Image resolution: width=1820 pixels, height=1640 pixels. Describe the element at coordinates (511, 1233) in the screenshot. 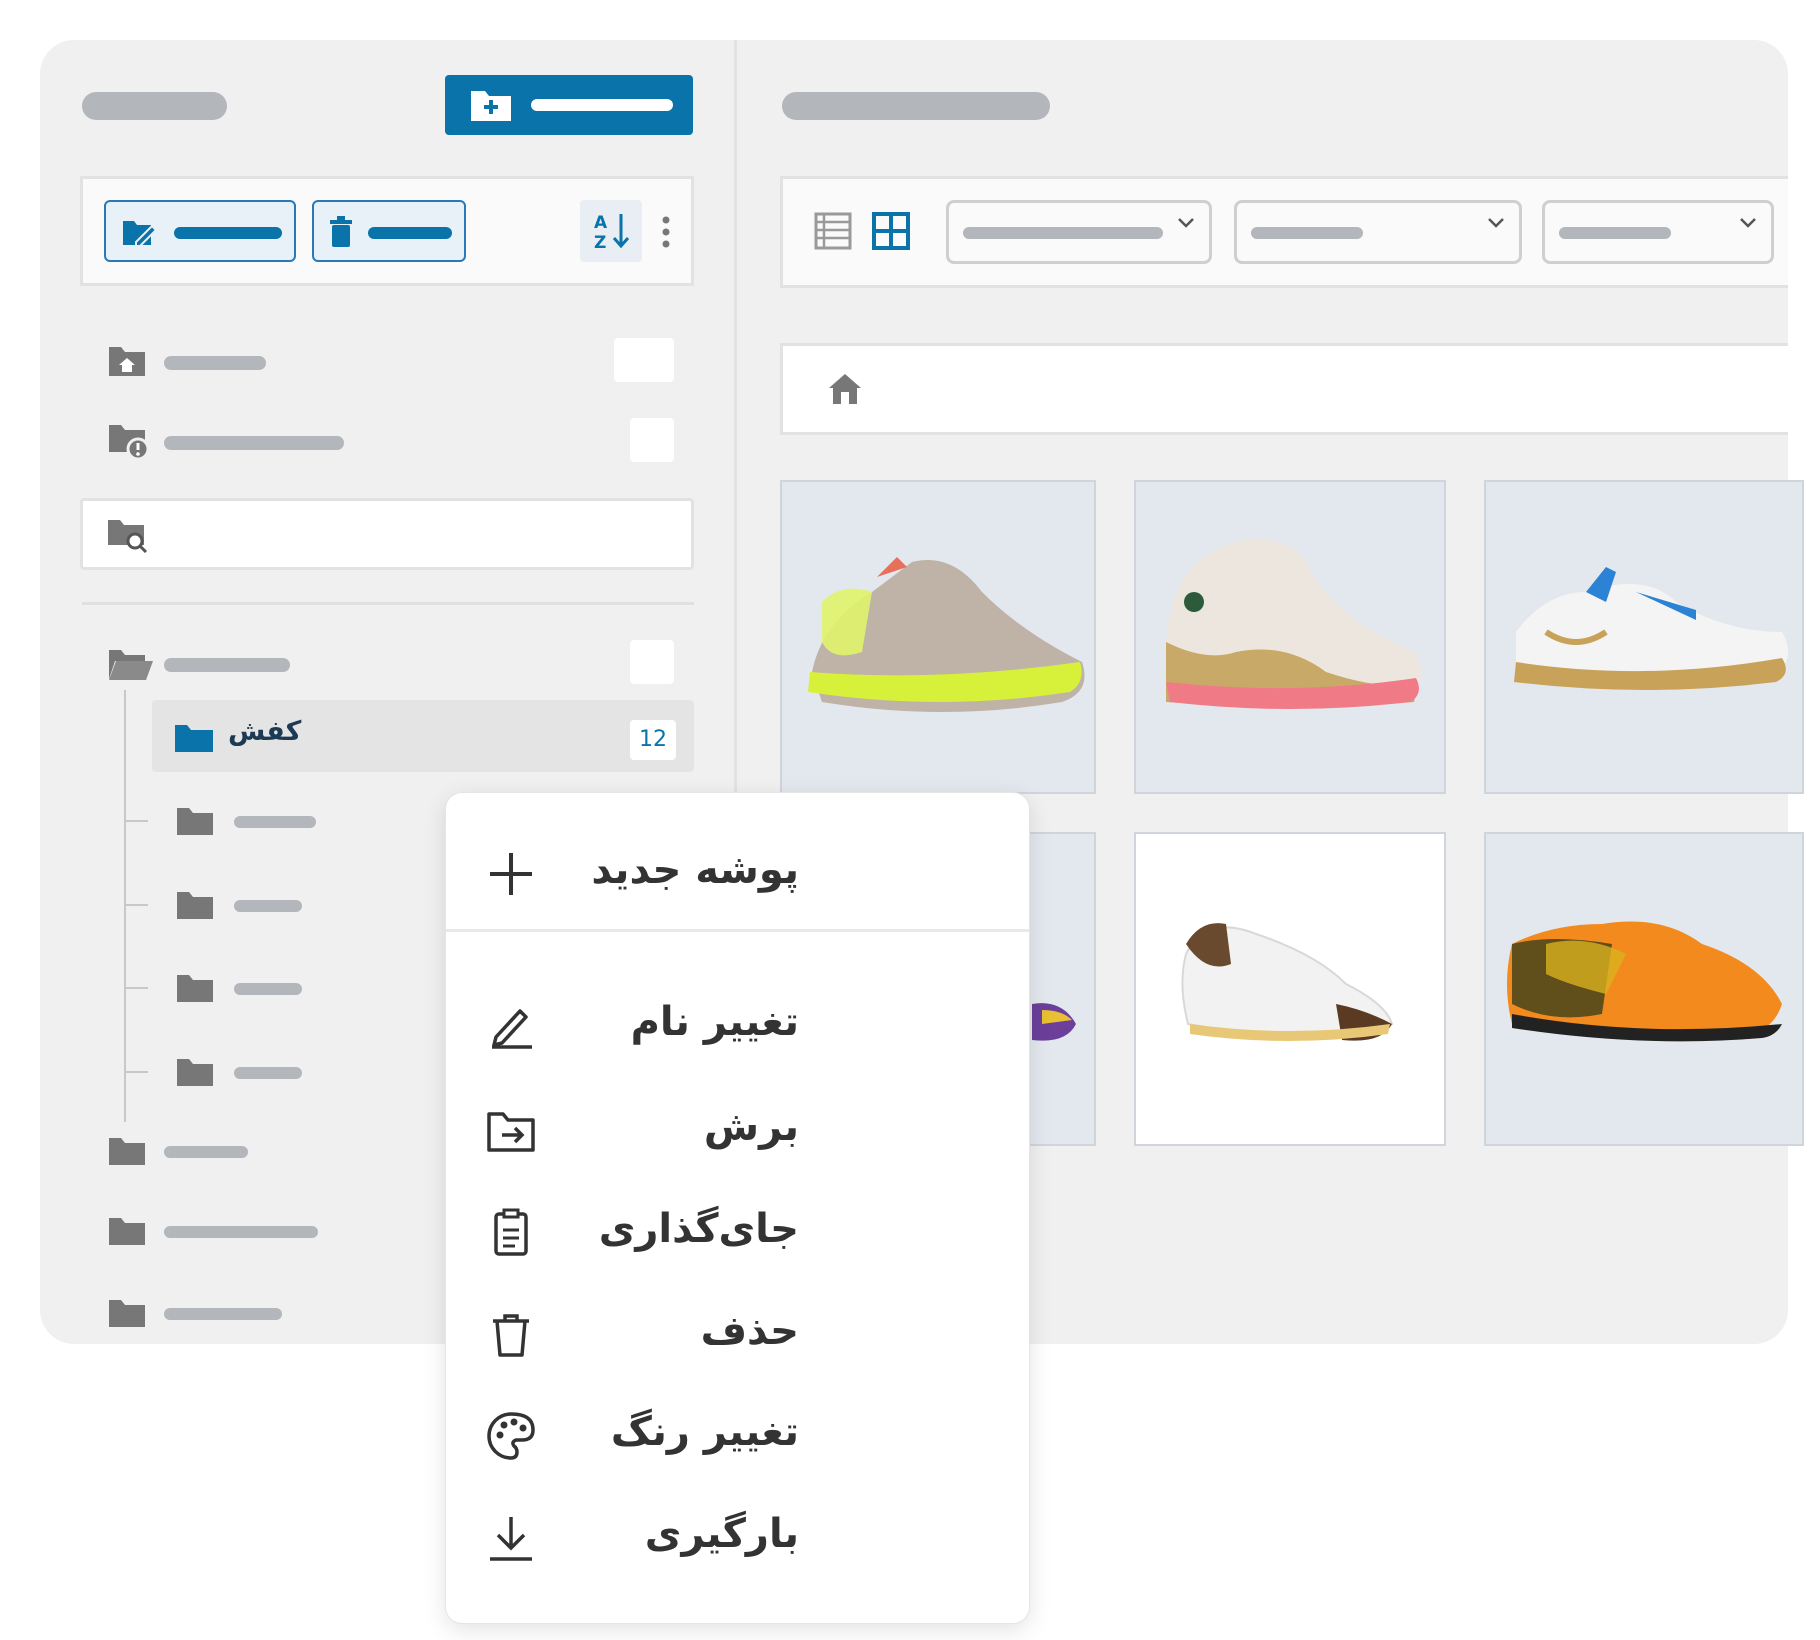

I see `clipboard-icon` at that location.